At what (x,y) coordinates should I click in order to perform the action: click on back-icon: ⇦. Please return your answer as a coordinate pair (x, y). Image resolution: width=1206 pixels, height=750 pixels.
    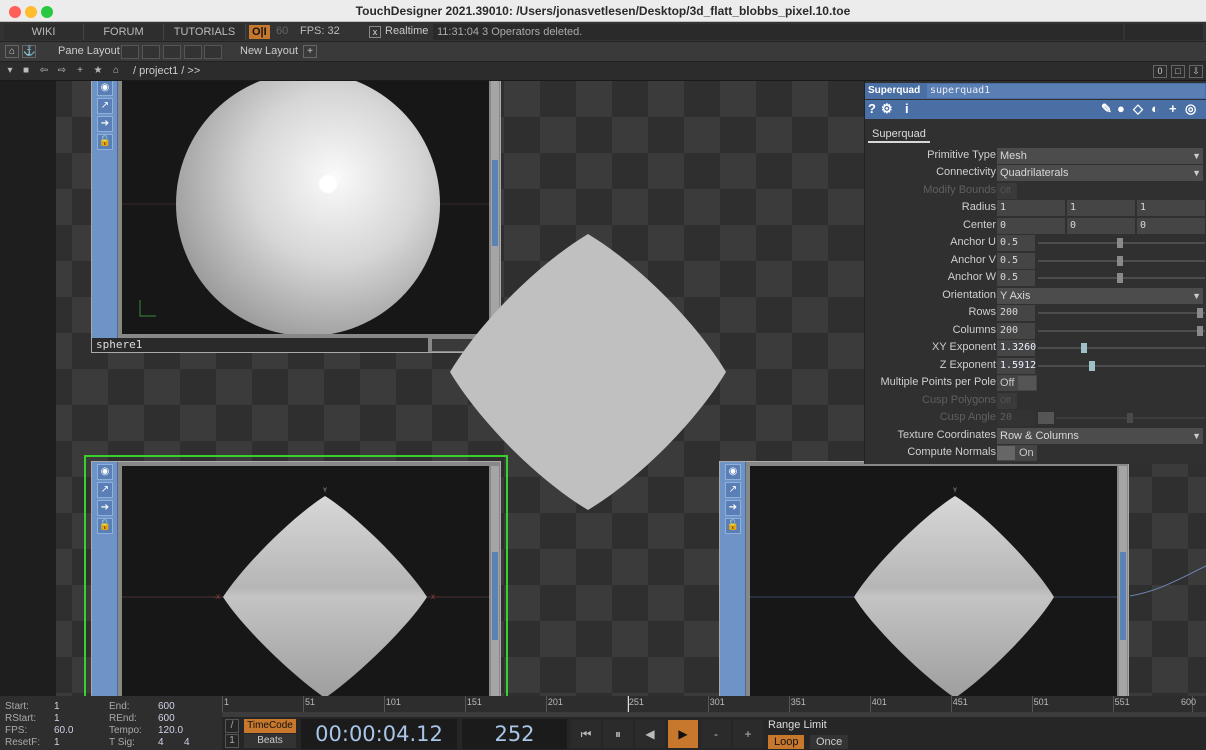
    Looking at the image, I should click on (44, 71).